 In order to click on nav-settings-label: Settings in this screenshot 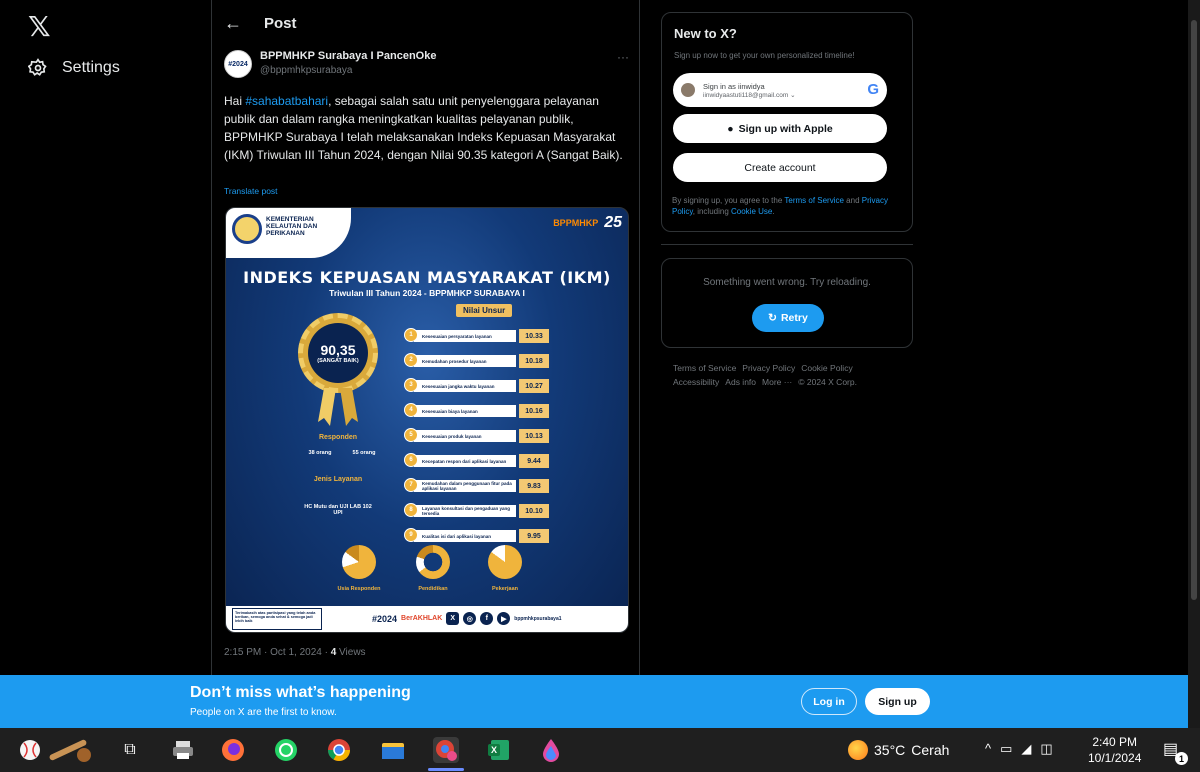, I will do `click(91, 67)`.